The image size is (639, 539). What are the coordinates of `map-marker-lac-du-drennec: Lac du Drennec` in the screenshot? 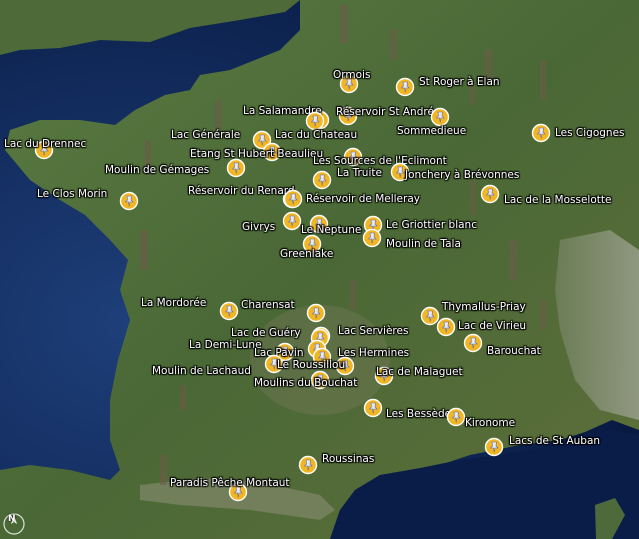 It's located at (45, 149).